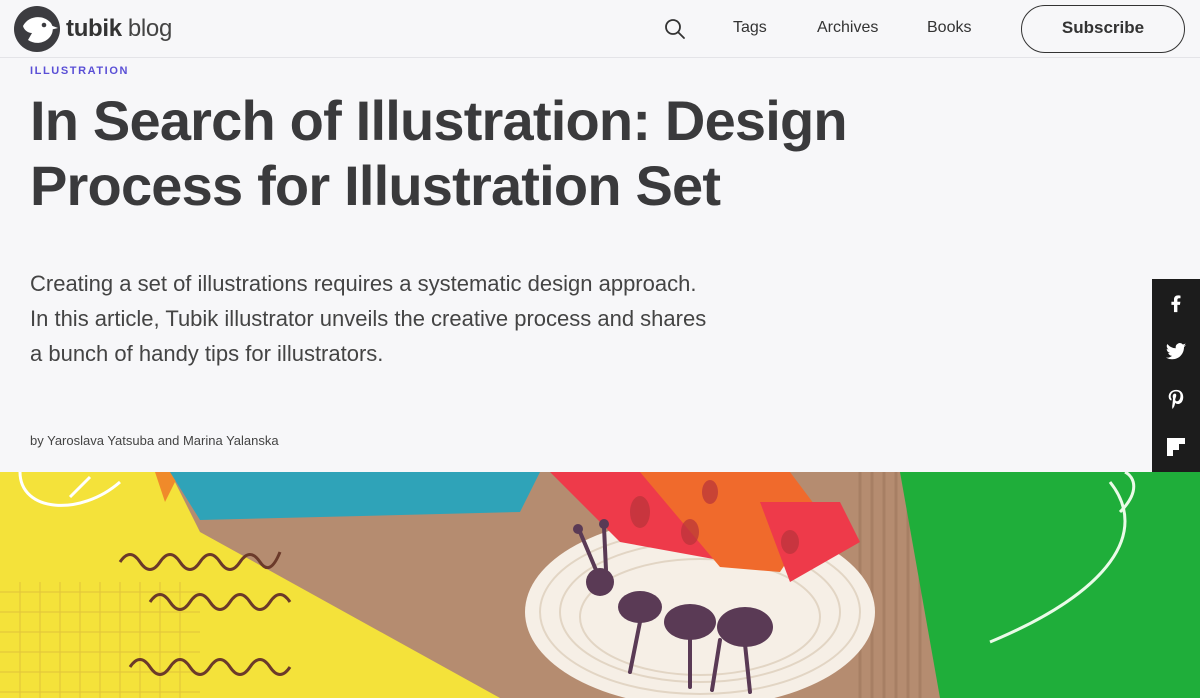 Image resolution: width=1200 pixels, height=698 pixels. What do you see at coordinates (79, 71) in the screenshot?
I see `category-label: ILLUSTRATION` at bounding box center [79, 71].